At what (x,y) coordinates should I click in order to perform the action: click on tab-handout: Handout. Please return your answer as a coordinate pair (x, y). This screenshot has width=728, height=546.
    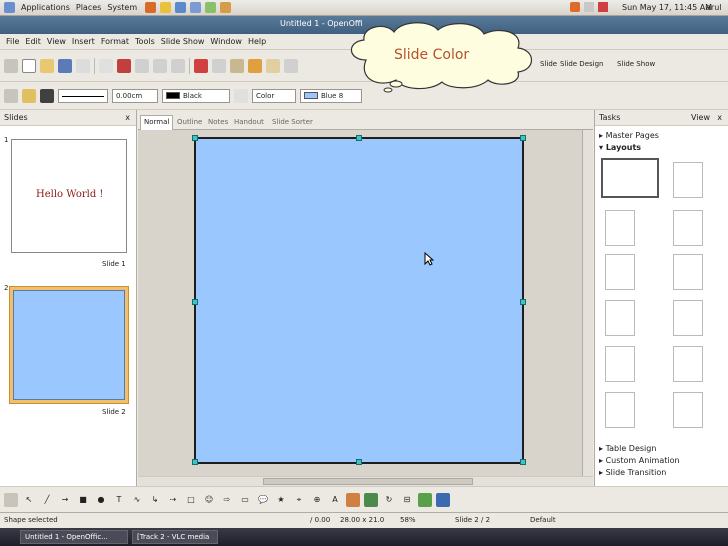
    Looking at the image, I should click on (249, 123).